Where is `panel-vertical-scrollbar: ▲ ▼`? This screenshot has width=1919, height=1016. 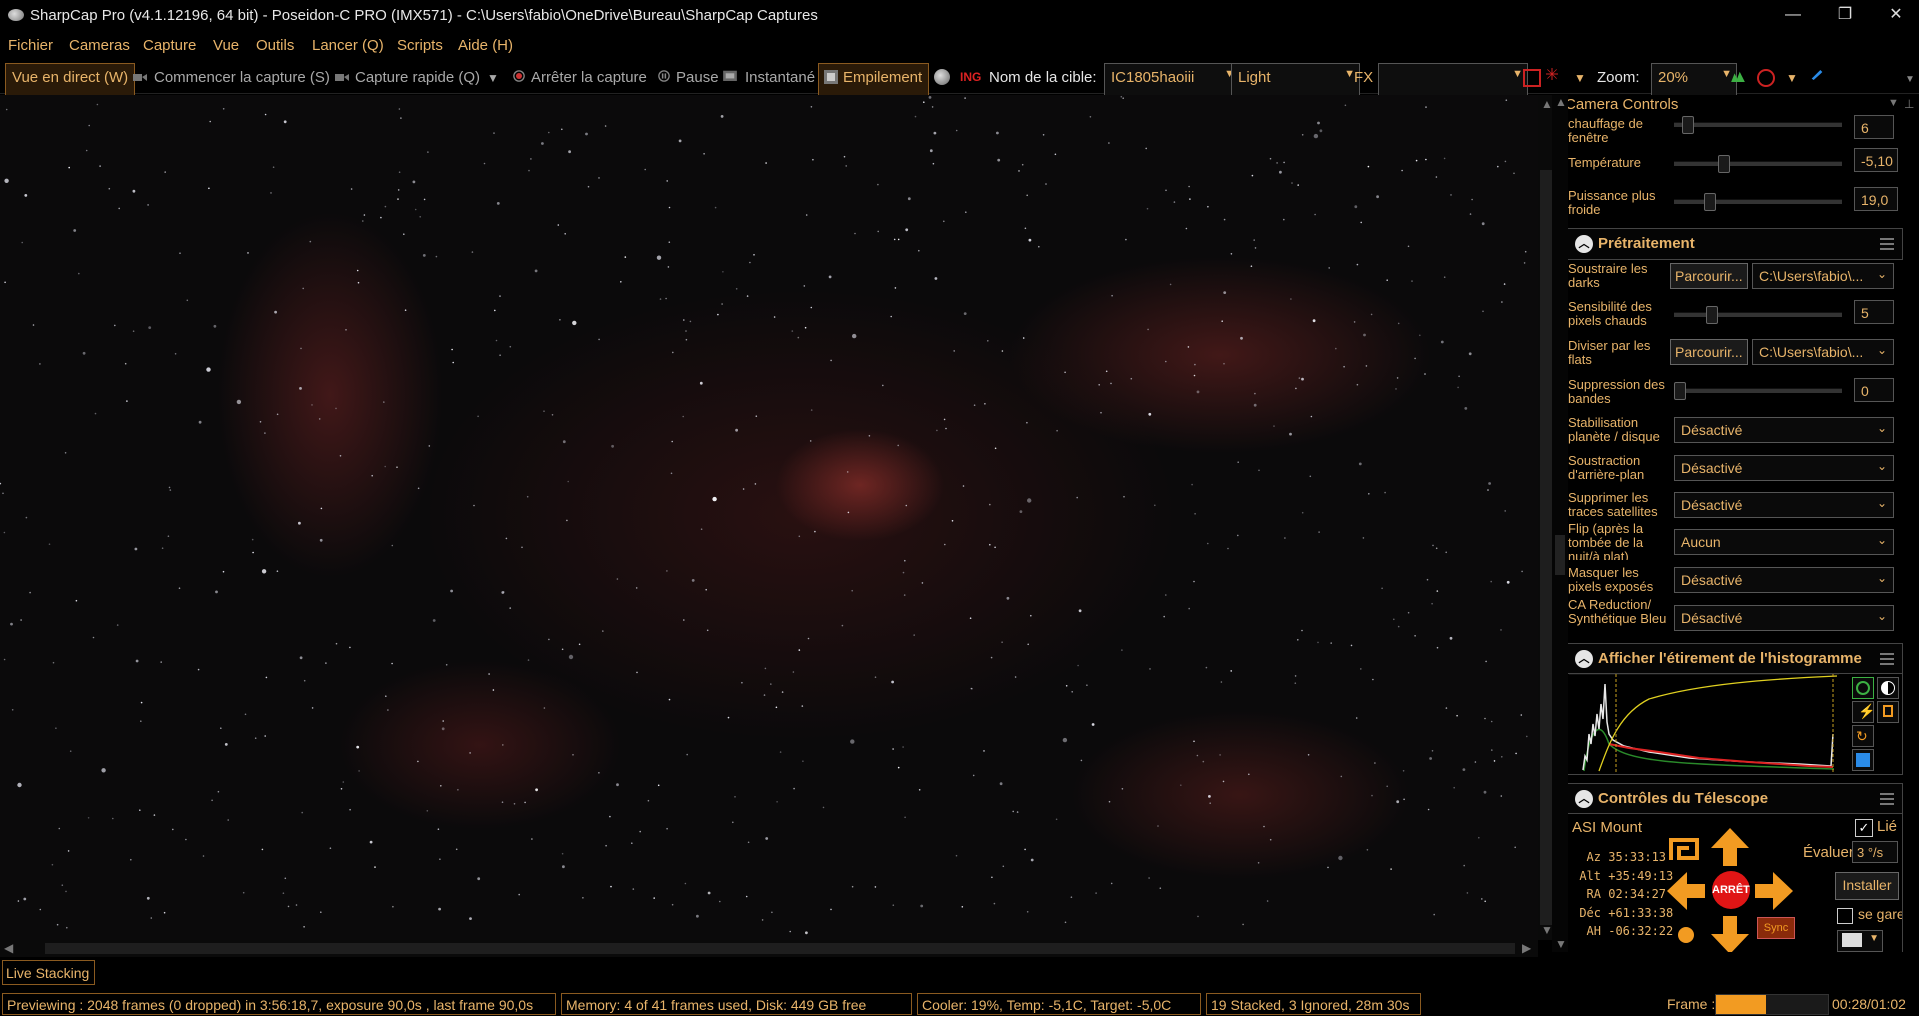
panel-vertical-scrollbar: ▲ ▼ is located at coordinates (1560, 523).